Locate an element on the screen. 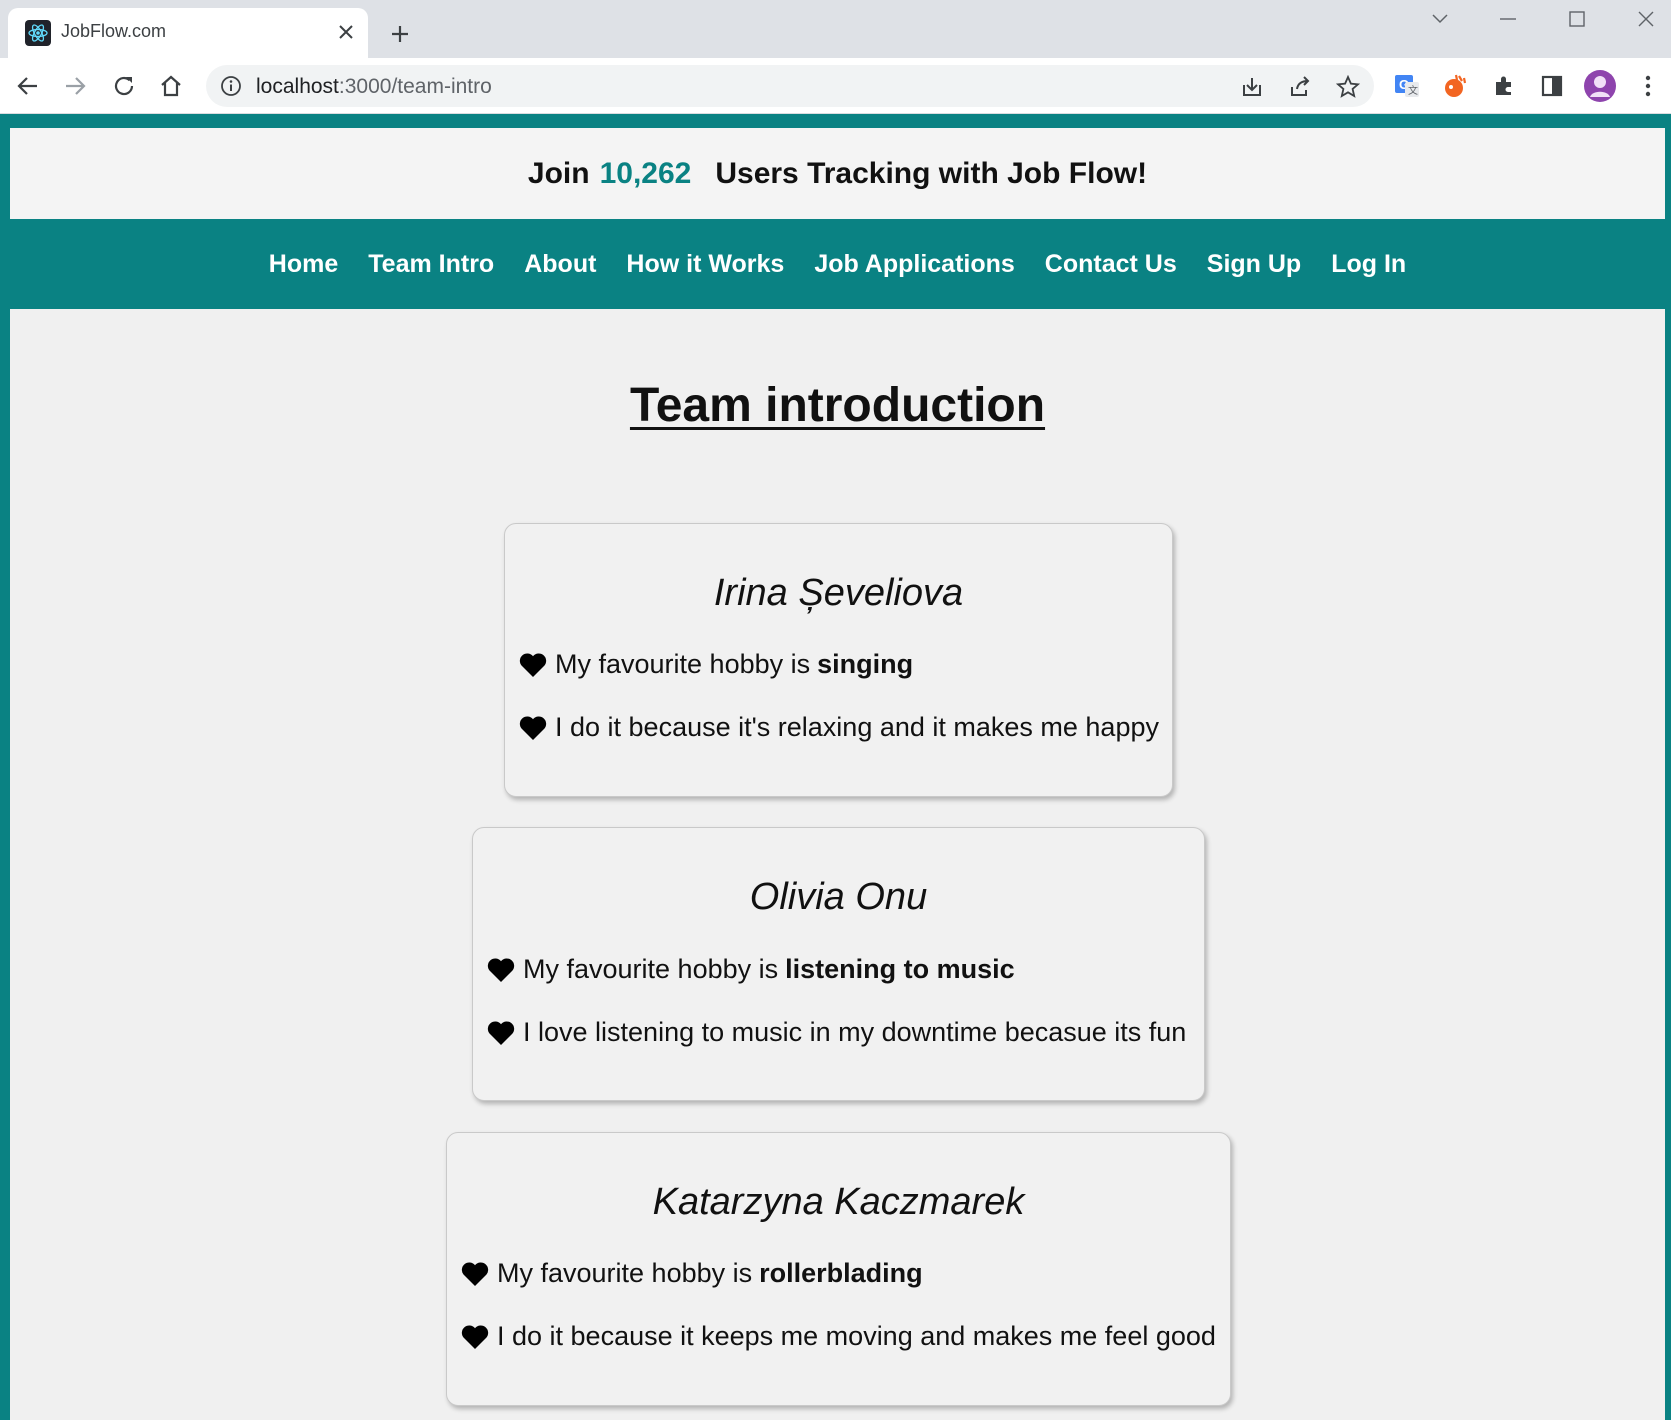  hobby-line: My favourite hobby is singing is located at coordinates (716, 664).